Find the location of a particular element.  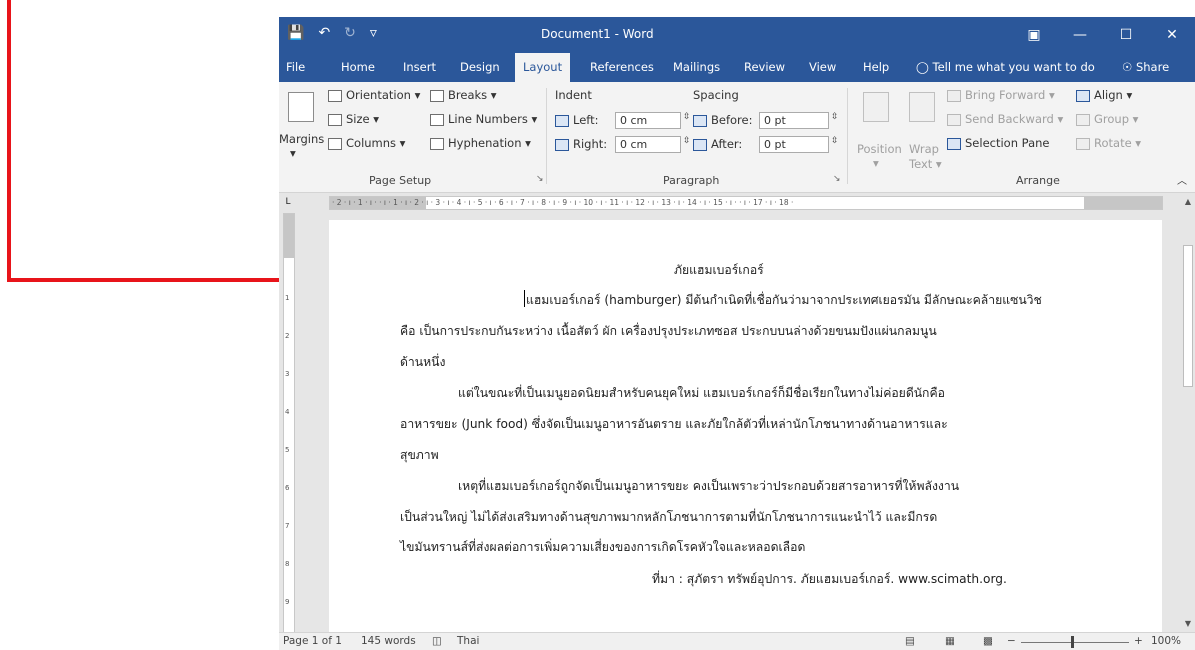

indent-right-input: 0 cm is located at coordinates (648, 144).